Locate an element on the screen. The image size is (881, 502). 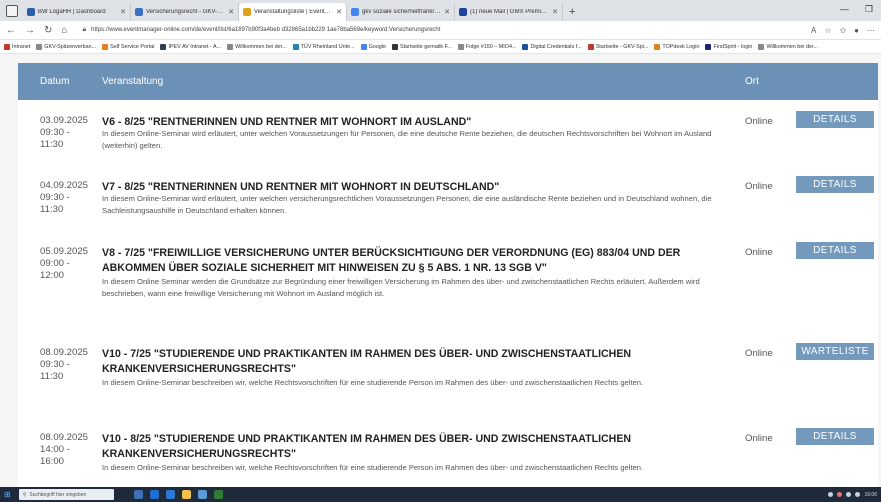
browser-tab: gkv soziale sicherheitfrankreich ✕ is located at coordinates (401, 12).